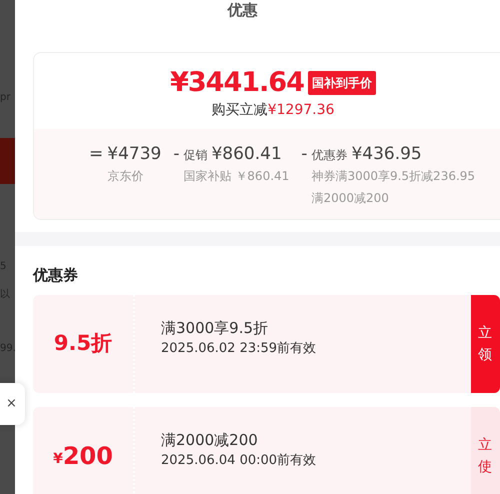 The image size is (500, 494). I want to click on currency-symbol: ¥, so click(58, 459).